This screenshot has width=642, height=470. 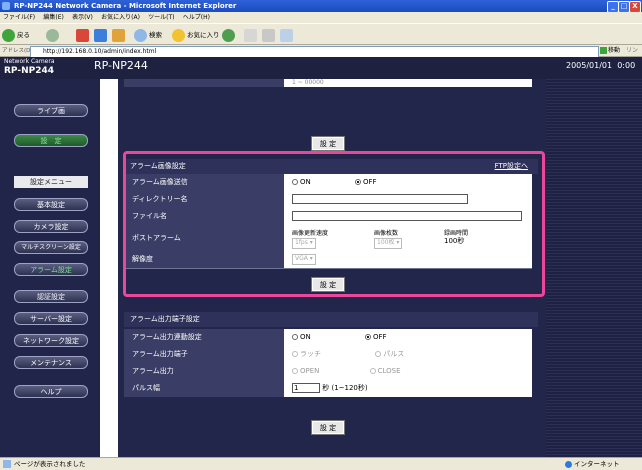 What do you see at coordinates (408, 83) in the screenshot?
I see `partial-row-value: 1 ~ 00000` at bounding box center [408, 83].